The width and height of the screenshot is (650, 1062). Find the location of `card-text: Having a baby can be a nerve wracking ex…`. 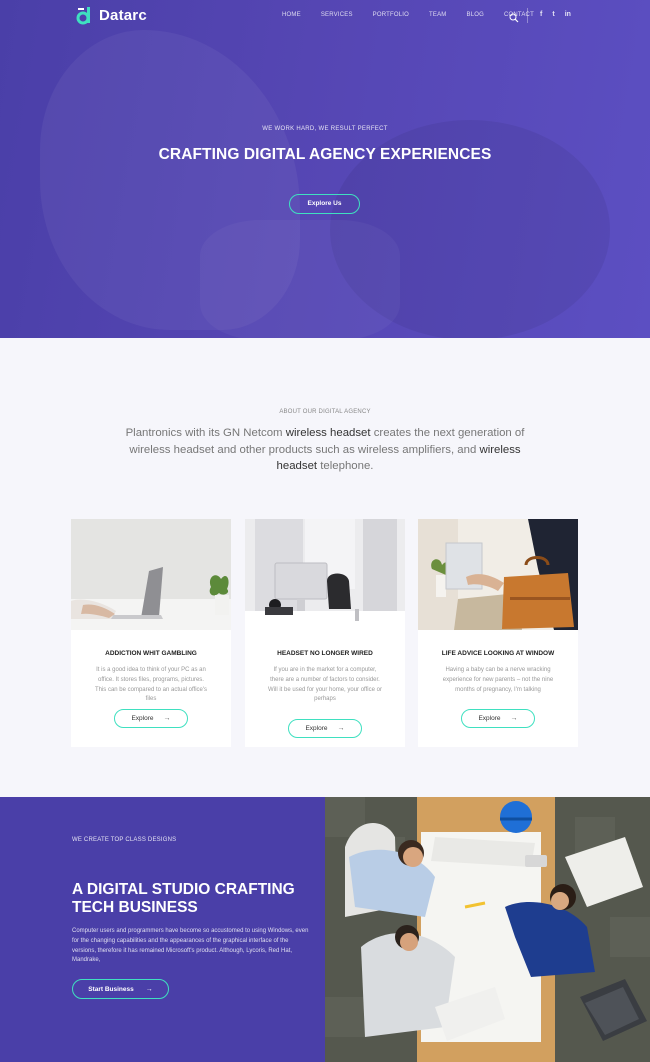

card-text: Having a baby can be a nerve wracking ex… is located at coordinates (498, 680).